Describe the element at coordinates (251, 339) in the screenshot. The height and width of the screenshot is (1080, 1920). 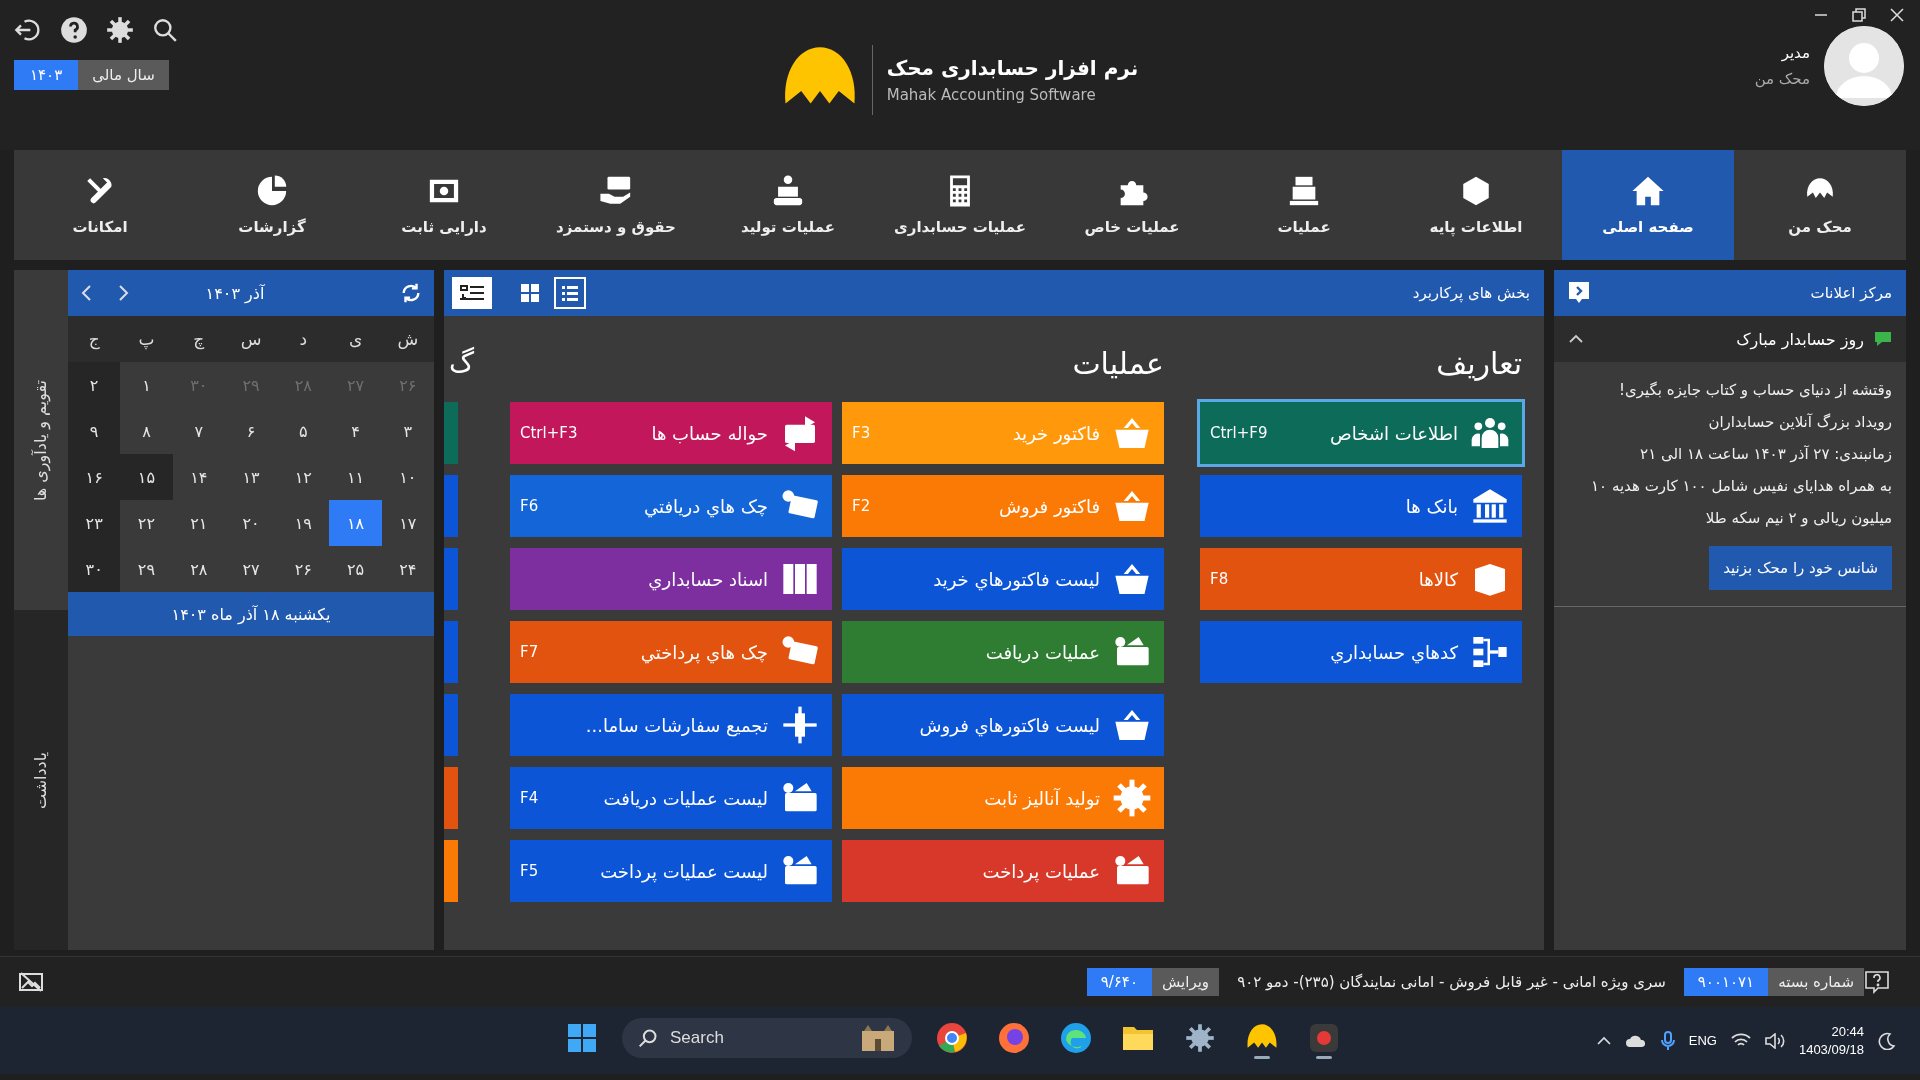
I see `weekday-header: س` at that location.